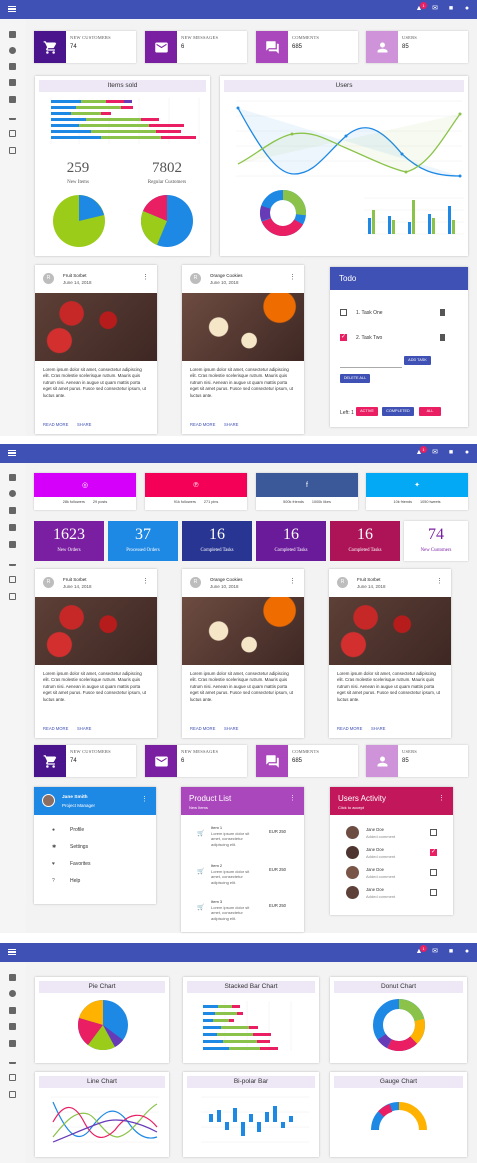 The height and width of the screenshot is (1163, 477). What do you see at coordinates (399, 1116) in the screenshot?
I see `gauge-chart` at bounding box center [399, 1116].